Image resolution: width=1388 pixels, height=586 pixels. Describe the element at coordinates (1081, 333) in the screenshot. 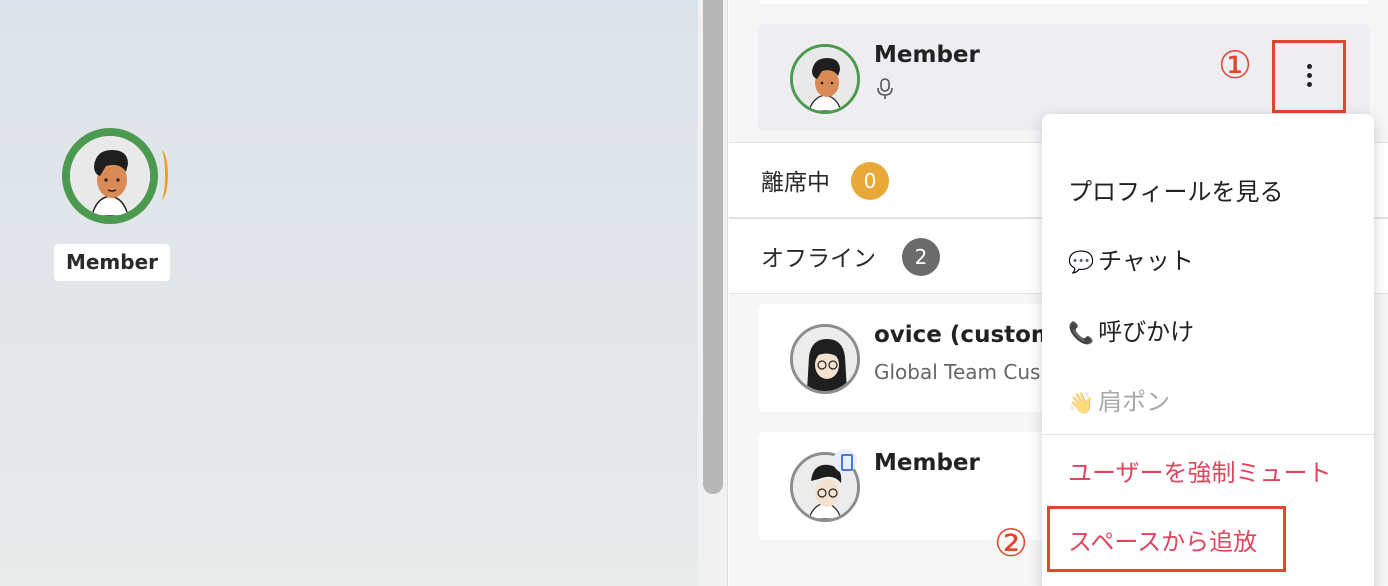

I see `phone-icon: 📞` at that location.